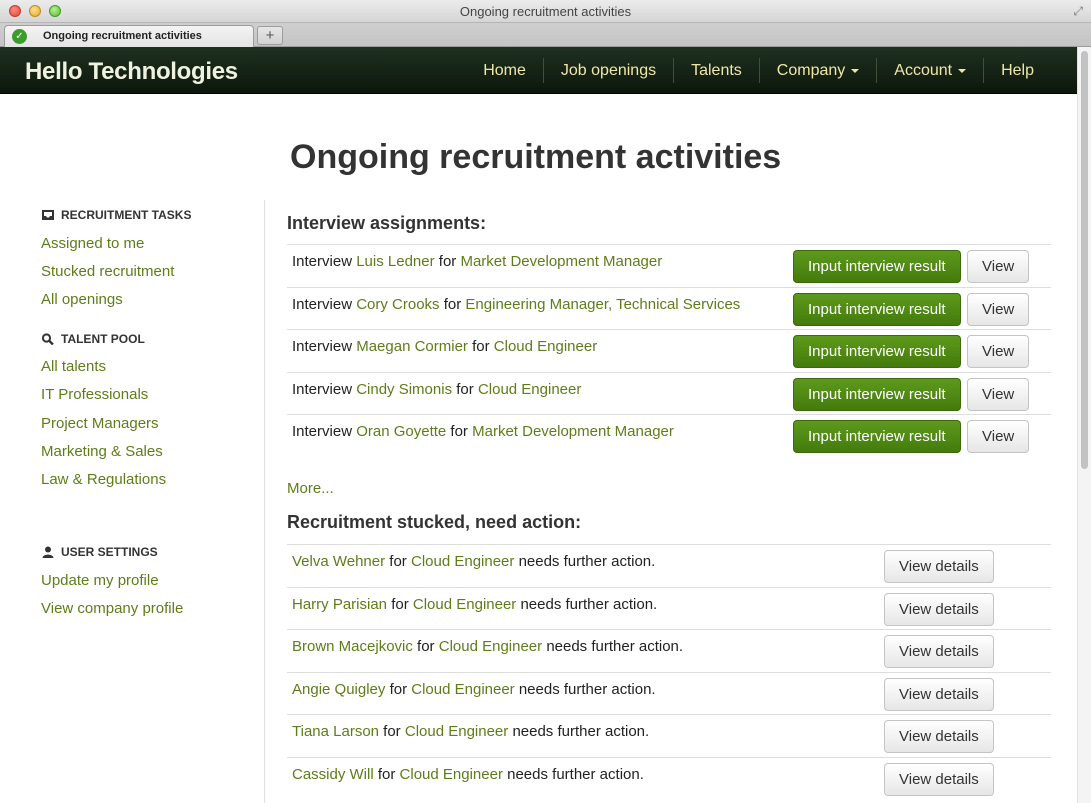 The width and height of the screenshot is (1091, 803). Describe the element at coordinates (270, 35) in the screenshot. I see `new-tab-button: +` at that location.